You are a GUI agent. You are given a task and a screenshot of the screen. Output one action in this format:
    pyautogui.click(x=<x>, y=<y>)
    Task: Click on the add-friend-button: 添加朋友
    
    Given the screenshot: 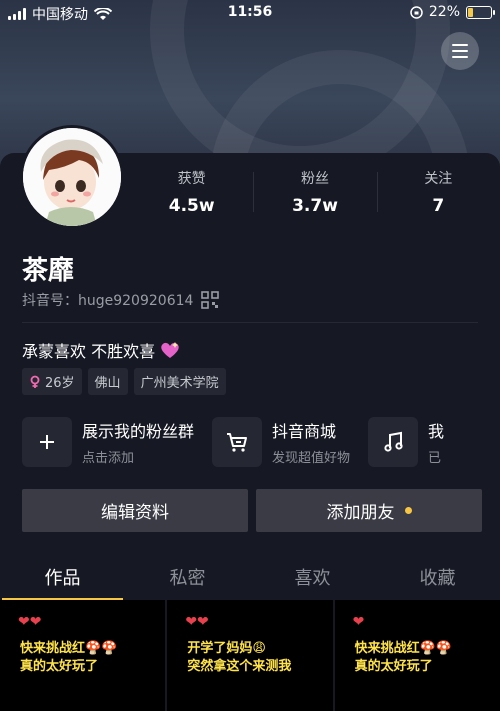 What is the action you would take?
    pyautogui.click(x=369, y=510)
    